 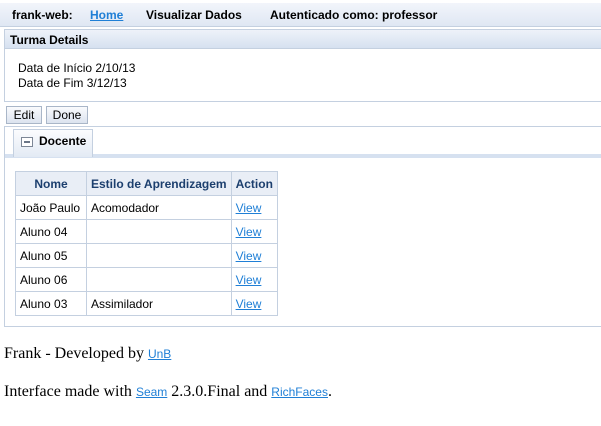 I want to click on table-header-row: Nome Estilo de Aprendizagem Action, so click(x=146, y=183).